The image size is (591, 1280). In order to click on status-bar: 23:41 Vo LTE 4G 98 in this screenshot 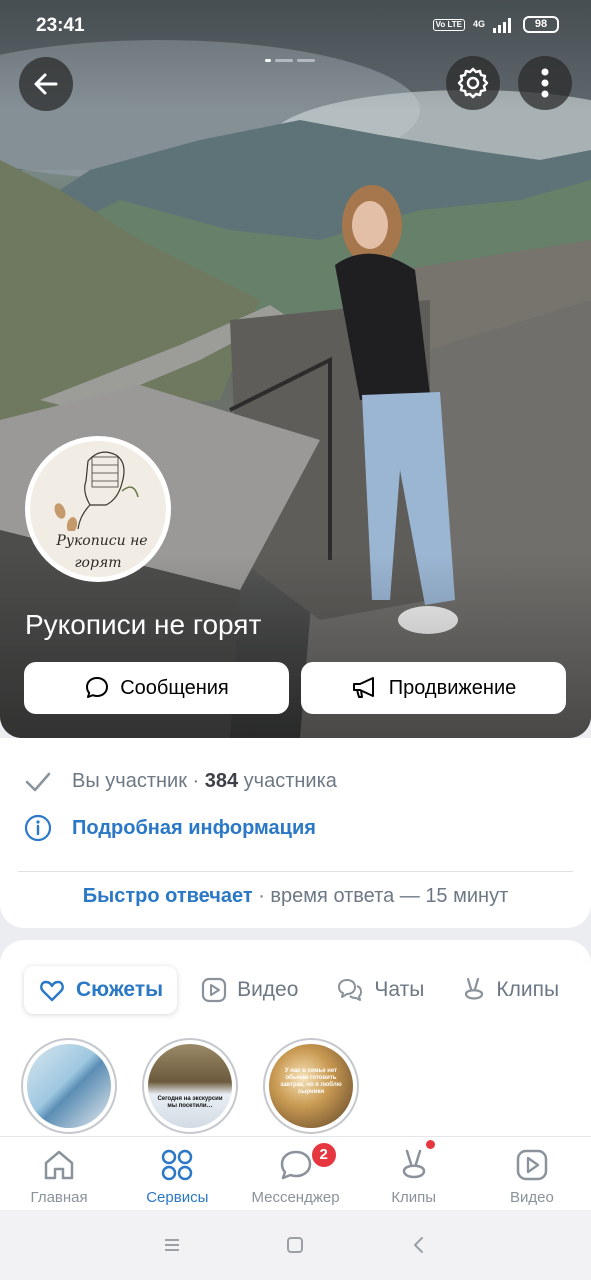, I will do `click(295, 26)`.